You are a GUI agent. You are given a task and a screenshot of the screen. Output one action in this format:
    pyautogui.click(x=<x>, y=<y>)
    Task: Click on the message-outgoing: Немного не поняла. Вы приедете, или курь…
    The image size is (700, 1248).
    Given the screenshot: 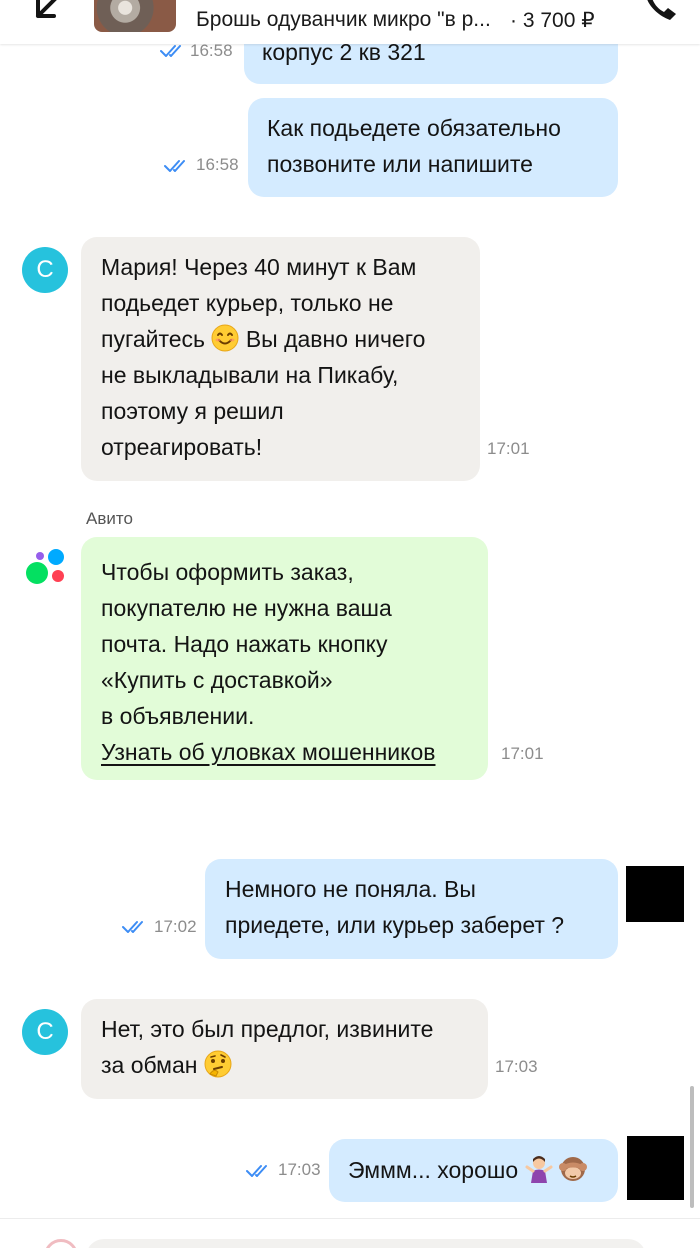 What is the action you would take?
    pyautogui.click(x=411, y=909)
    